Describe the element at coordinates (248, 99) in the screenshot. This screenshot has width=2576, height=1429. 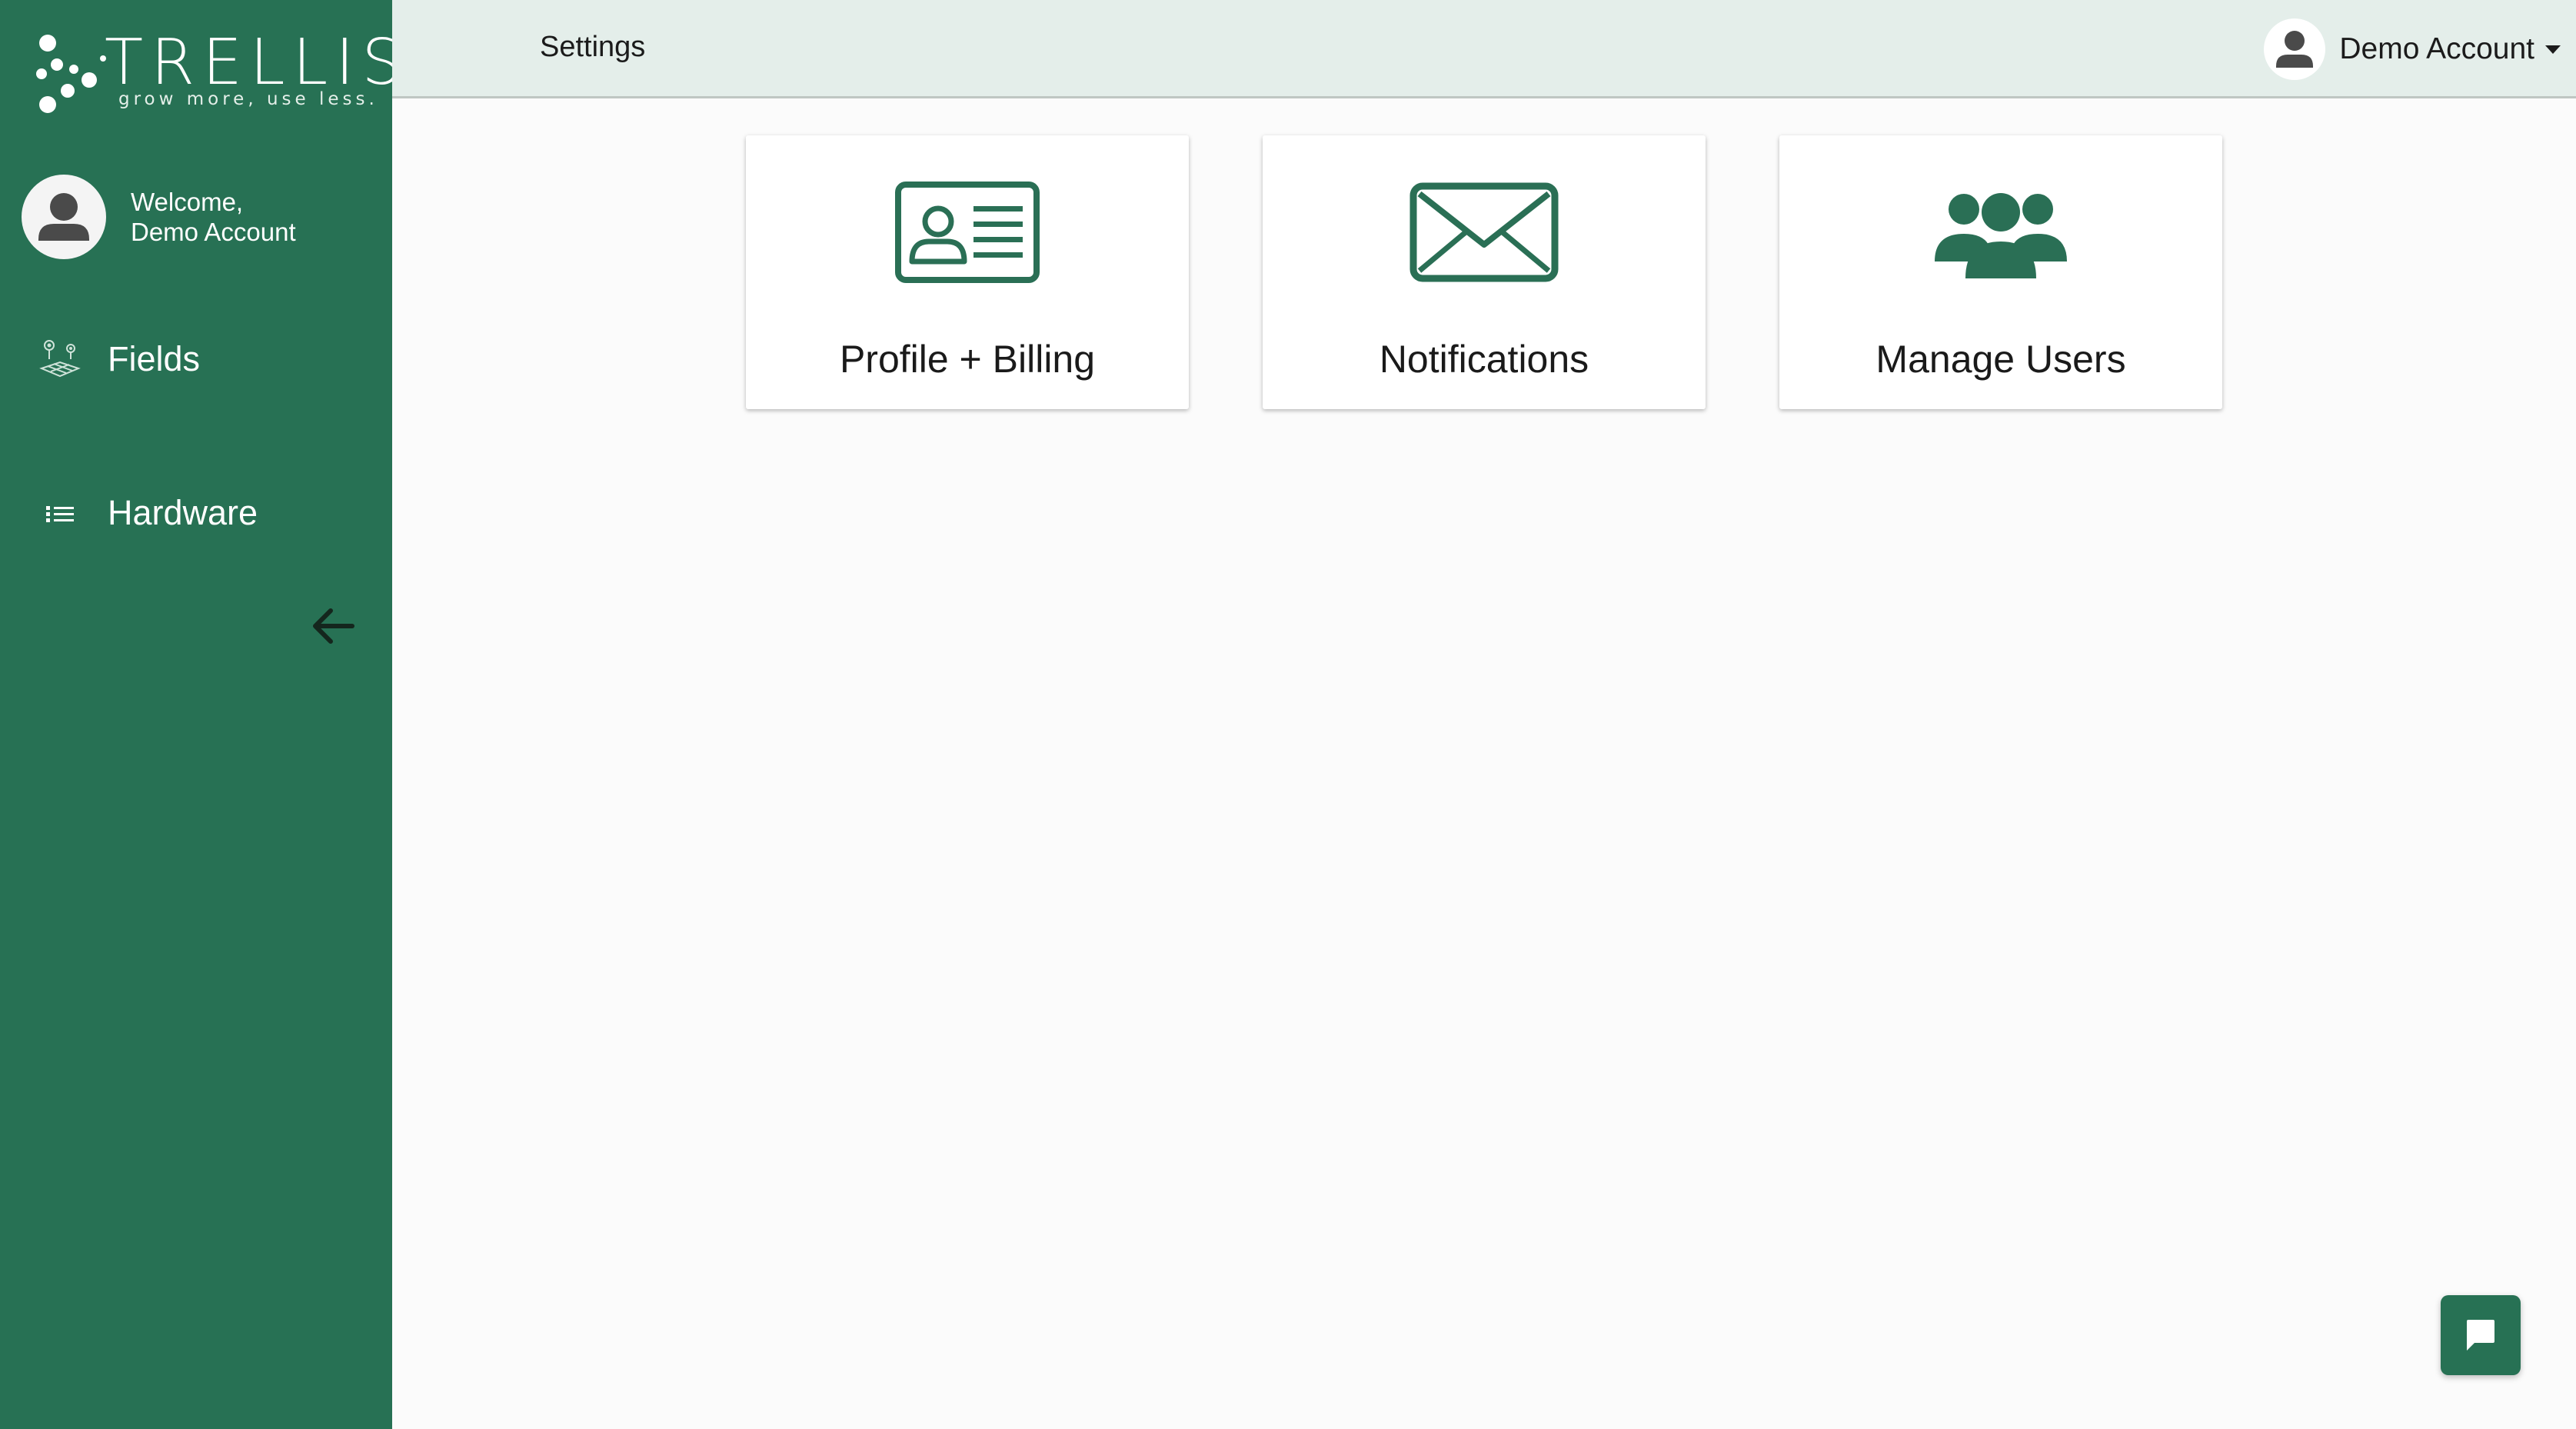
I see `logo-tagline: grow more, use less.` at that location.